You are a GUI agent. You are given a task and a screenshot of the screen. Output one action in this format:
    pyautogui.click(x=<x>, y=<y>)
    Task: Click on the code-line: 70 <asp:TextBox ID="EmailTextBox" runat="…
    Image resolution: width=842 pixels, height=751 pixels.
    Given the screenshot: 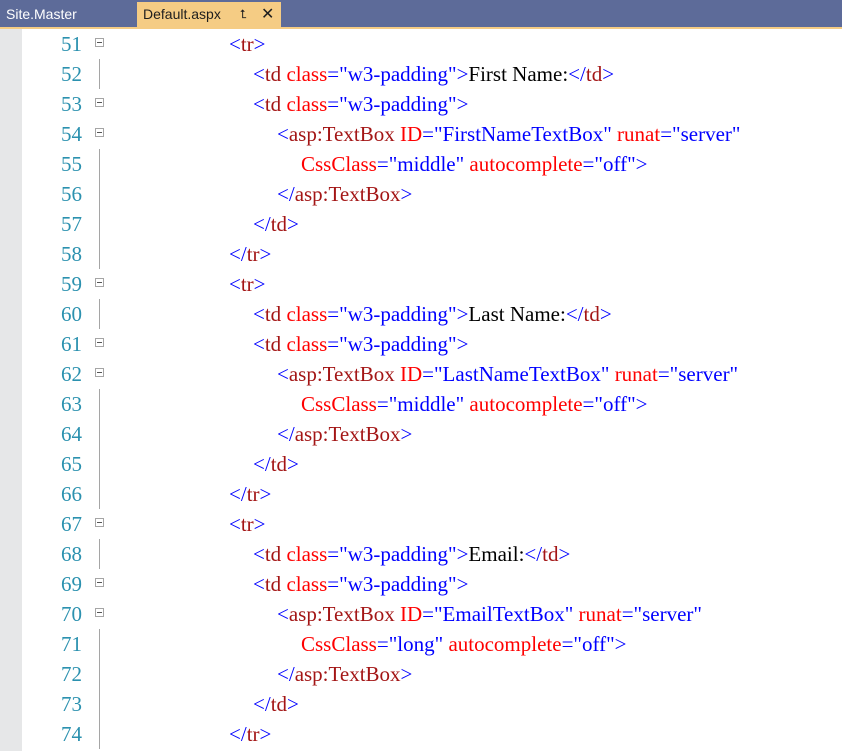 What is the action you would take?
    pyautogui.click(x=421, y=614)
    